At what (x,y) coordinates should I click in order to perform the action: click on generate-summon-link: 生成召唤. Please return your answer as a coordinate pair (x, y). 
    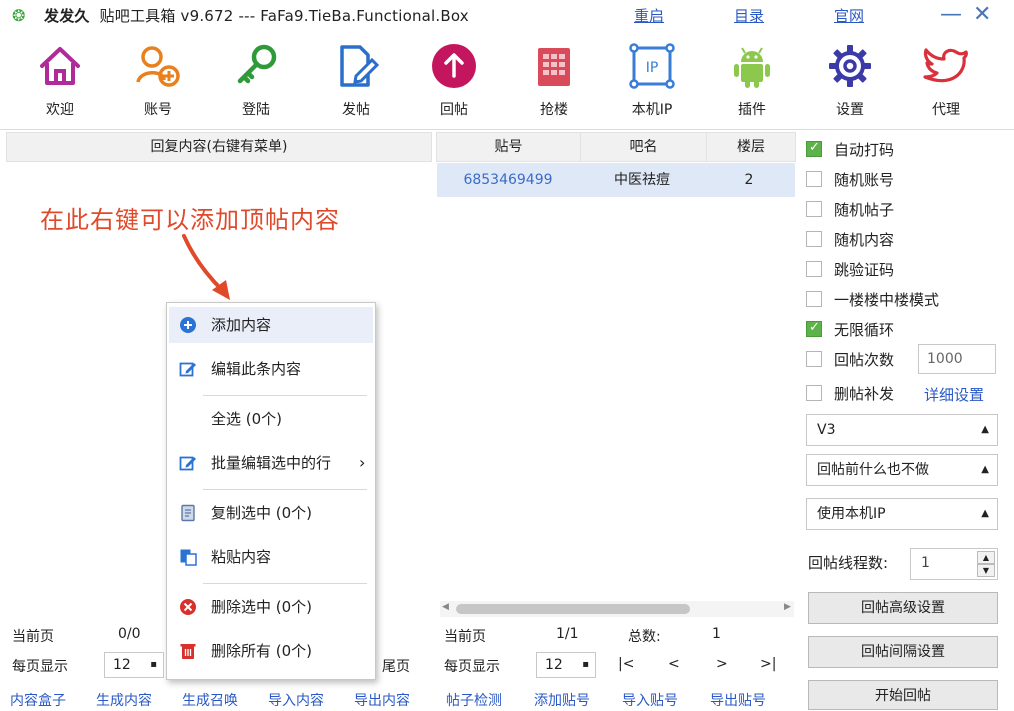
    Looking at the image, I should click on (210, 700).